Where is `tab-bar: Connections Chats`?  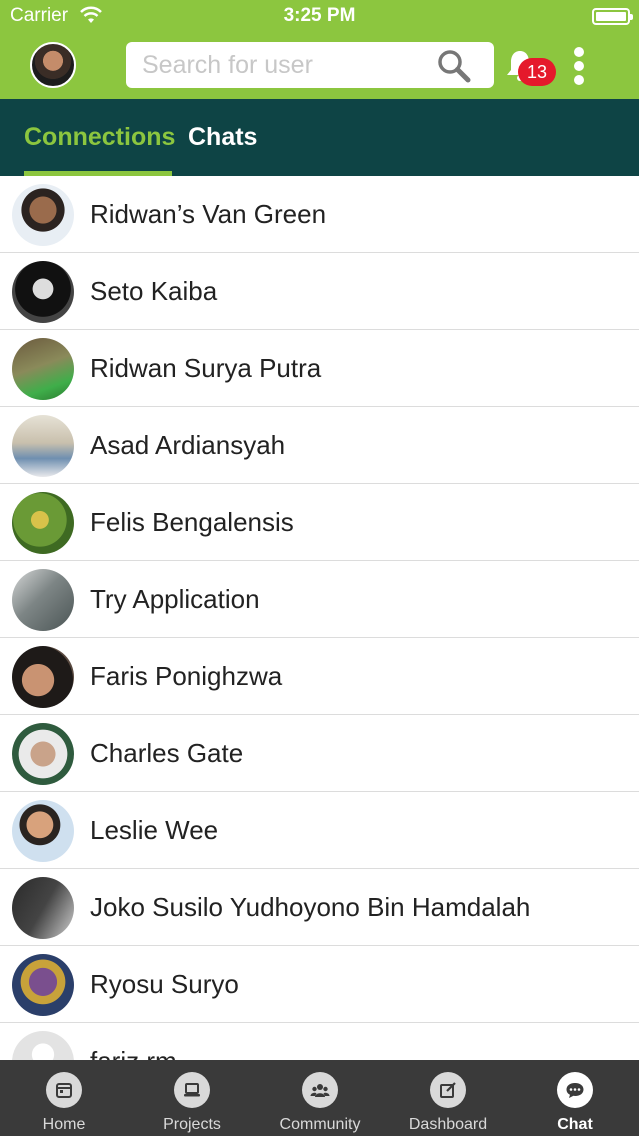 tab-bar: Connections Chats is located at coordinates (319, 137).